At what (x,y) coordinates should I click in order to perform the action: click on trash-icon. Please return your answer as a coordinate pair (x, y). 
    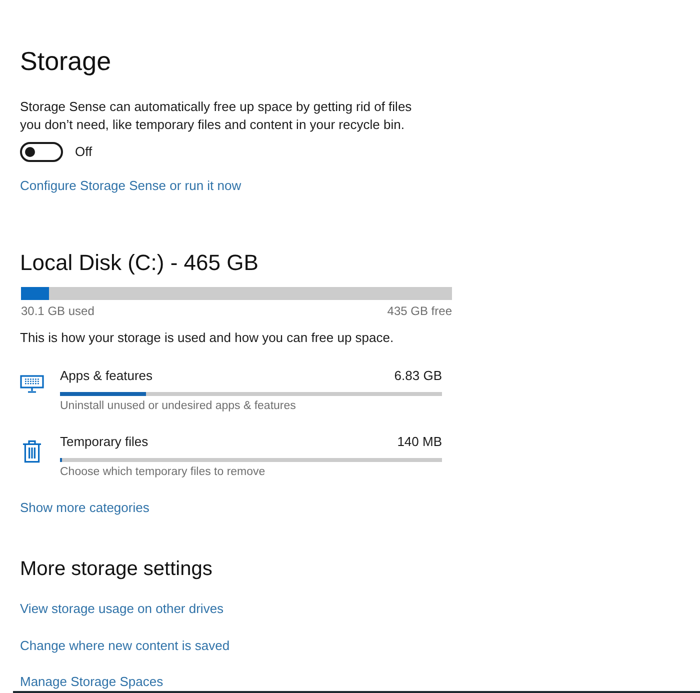
    Looking at the image, I should click on (32, 451).